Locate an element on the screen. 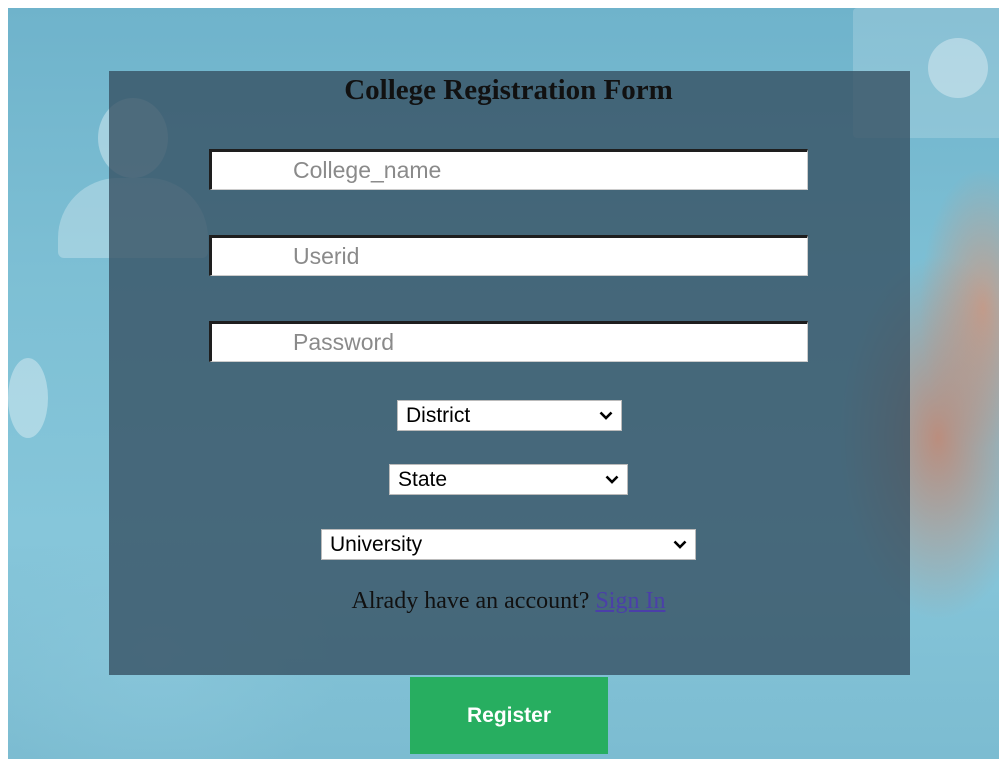  signin-prompt: Alrady have an account? Sign In is located at coordinates (499, 601).